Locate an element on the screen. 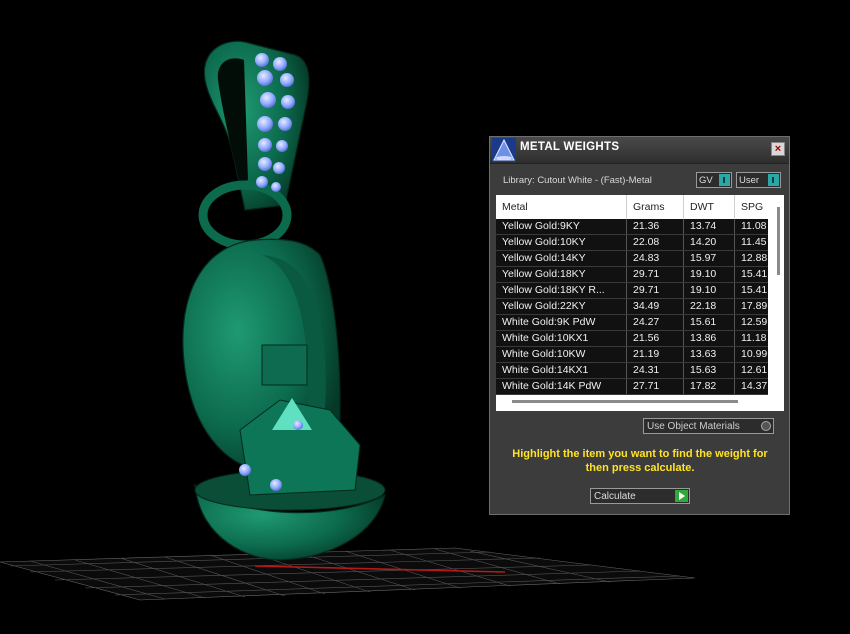  table-row: White Gold:14K PdW 27.71 17.82 14.37 is located at coordinates (632, 387).